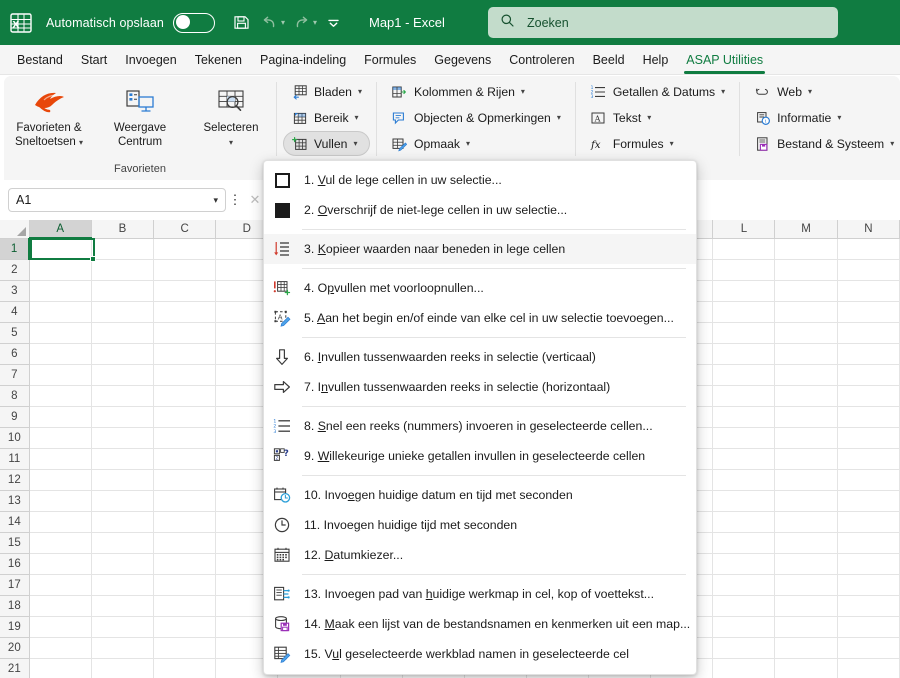  What do you see at coordinates (185, 585) in the screenshot?
I see `cell-C17` at bounding box center [185, 585].